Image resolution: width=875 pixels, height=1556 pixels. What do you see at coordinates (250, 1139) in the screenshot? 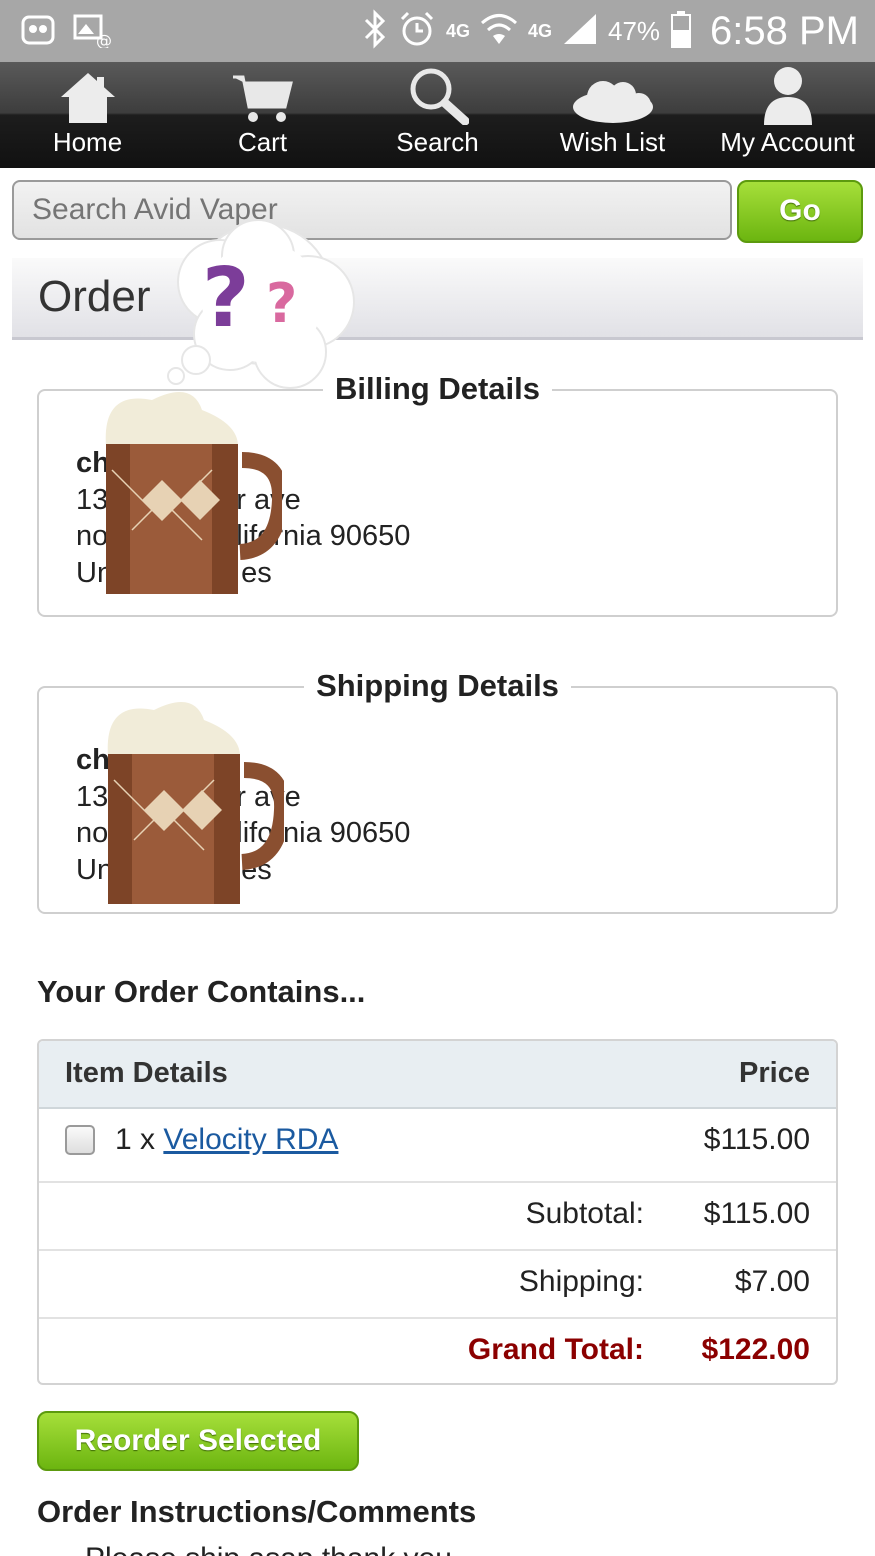
I see `item-link-velocity-rda: Velocity RDA` at bounding box center [250, 1139].